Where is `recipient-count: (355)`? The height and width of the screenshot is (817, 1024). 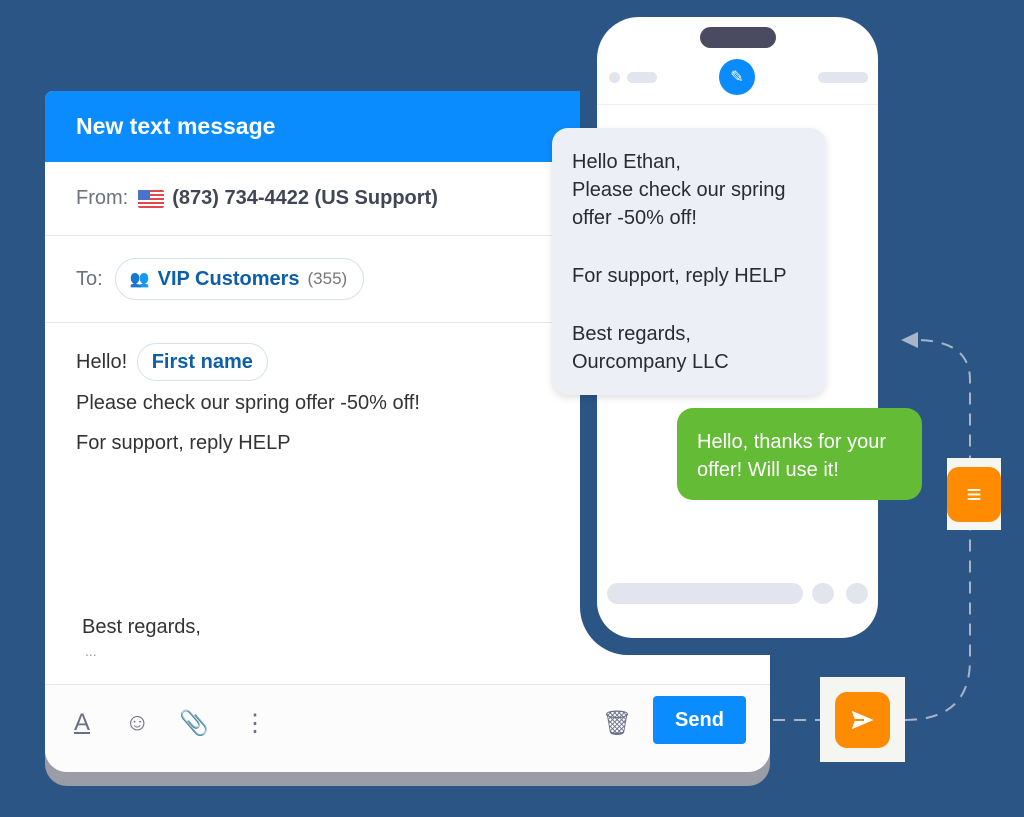 recipient-count: (355) is located at coordinates (327, 278).